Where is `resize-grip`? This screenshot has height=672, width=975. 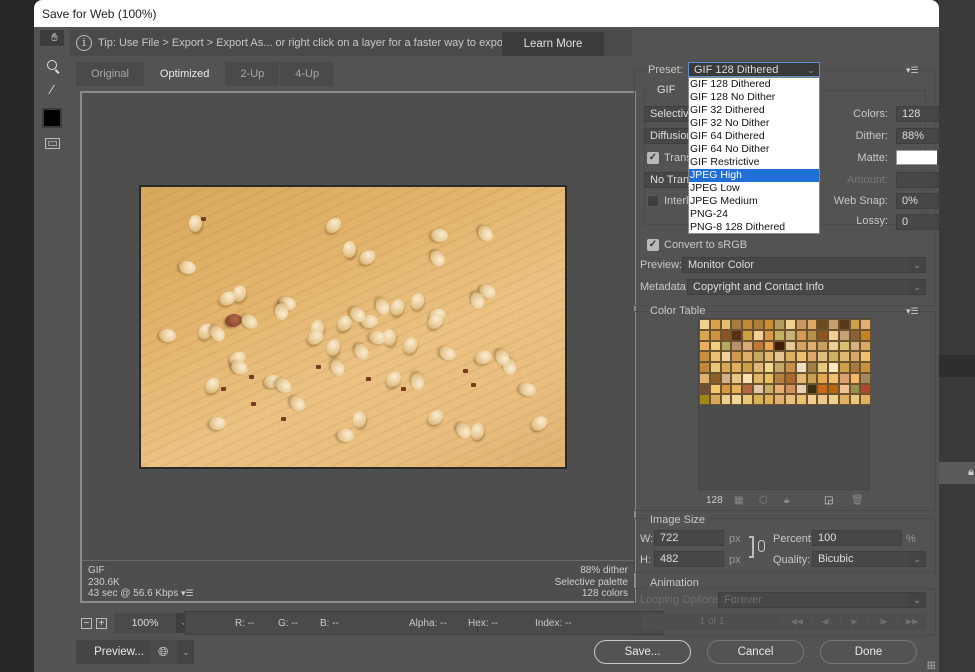
resize-grip is located at coordinates (931, 665).